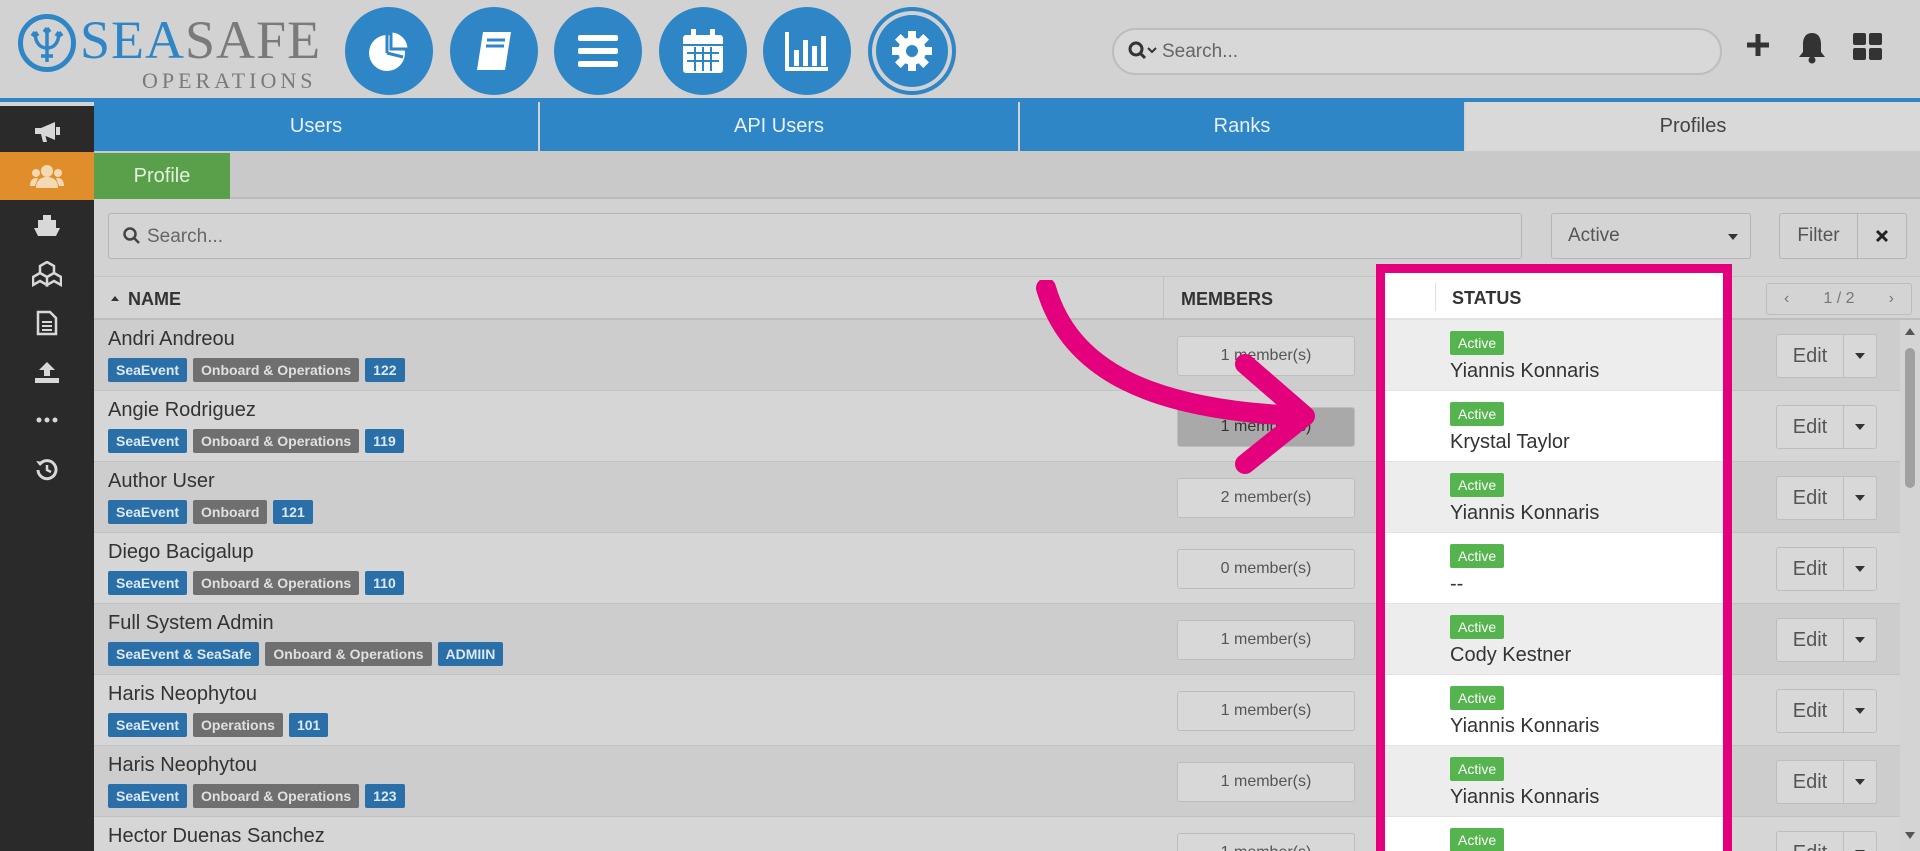 The image size is (1920, 851). What do you see at coordinates (1758, 47) in the screenshot?
I see `add-plus-icon` at bounding box center [1758, 47].